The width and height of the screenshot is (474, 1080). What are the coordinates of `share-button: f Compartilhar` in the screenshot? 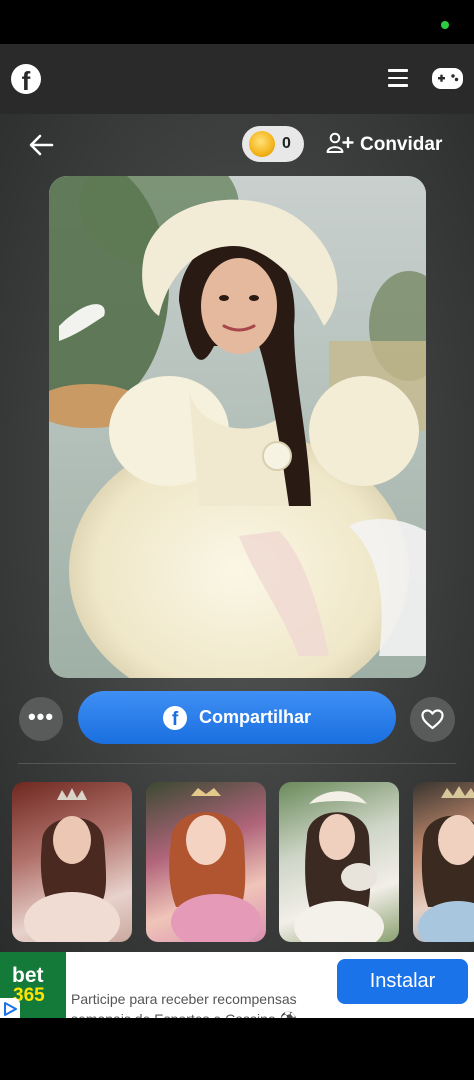 It's located at (237, 717).